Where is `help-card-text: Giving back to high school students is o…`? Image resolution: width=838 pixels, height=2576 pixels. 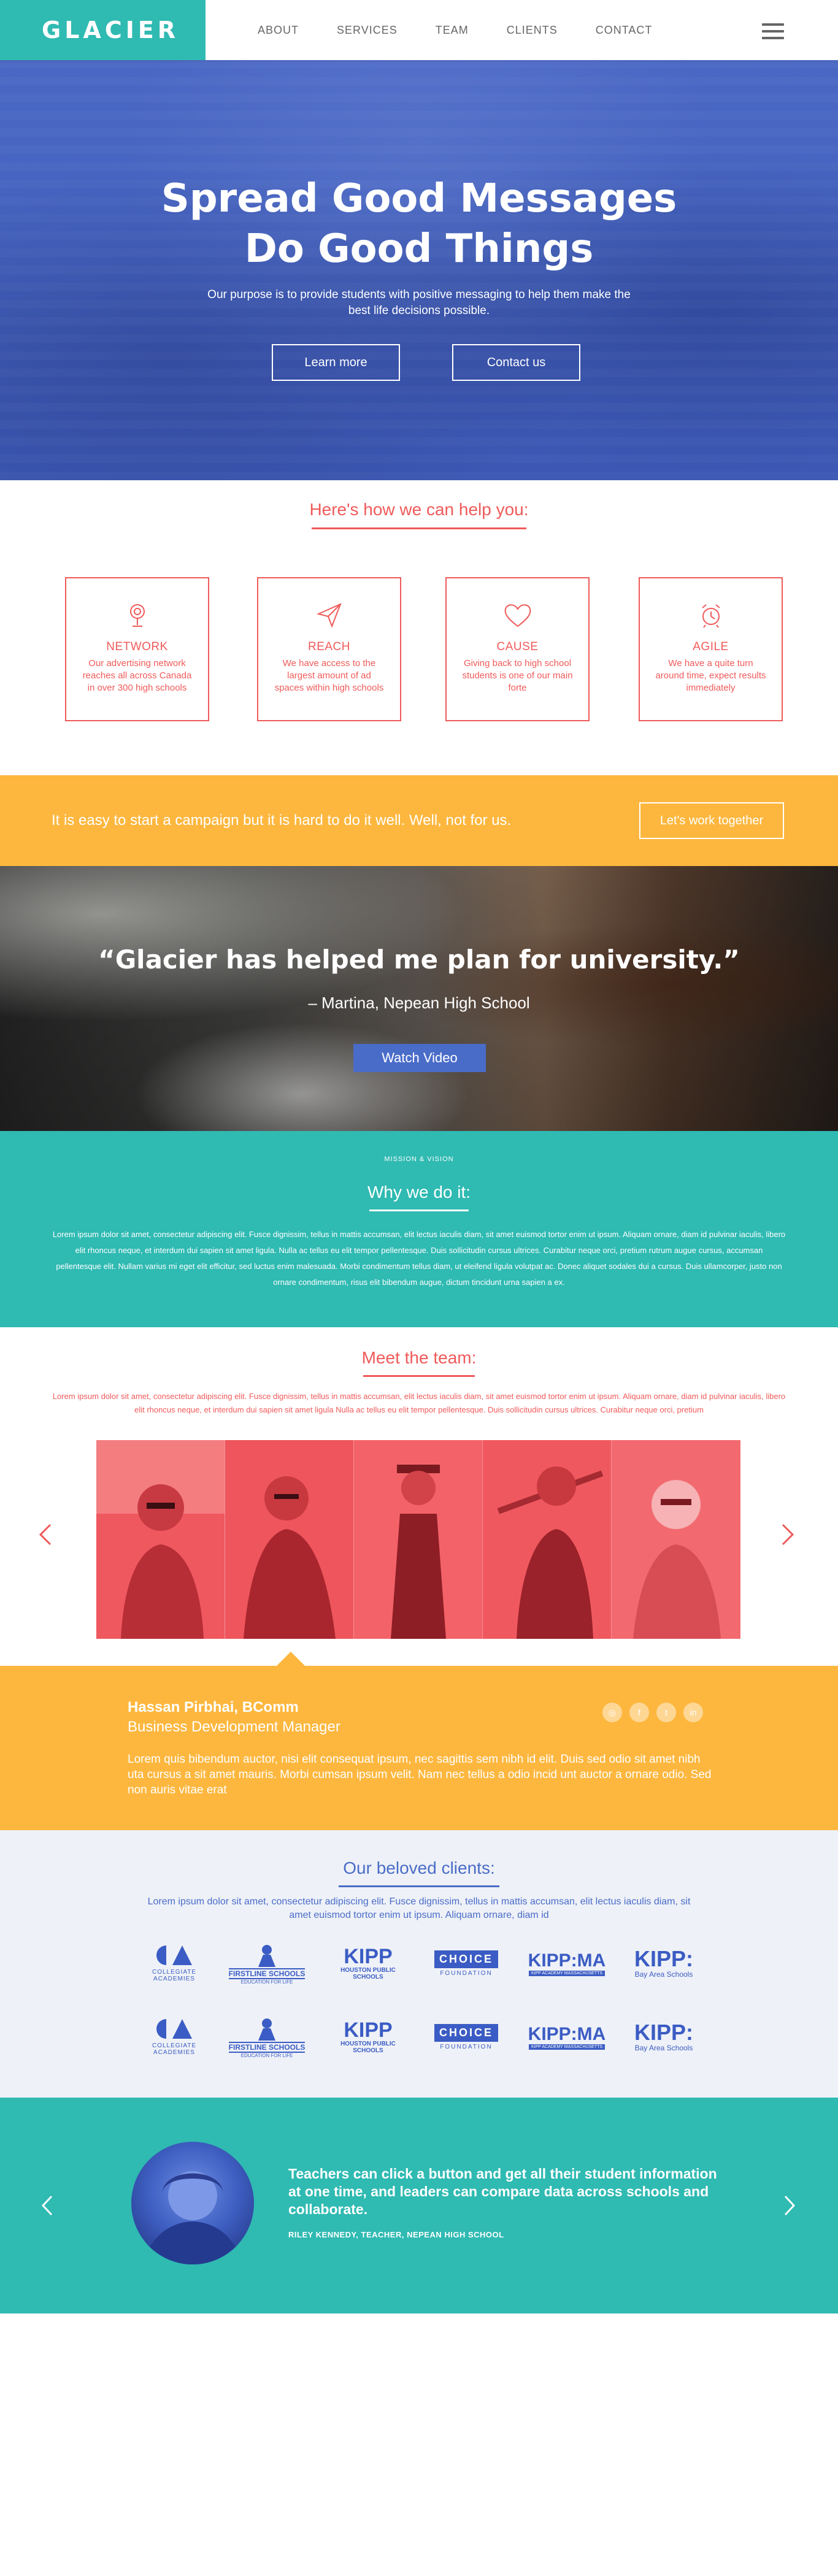 help-card-text: Giving back to high school students is o… is located at coordinates (517, 675).